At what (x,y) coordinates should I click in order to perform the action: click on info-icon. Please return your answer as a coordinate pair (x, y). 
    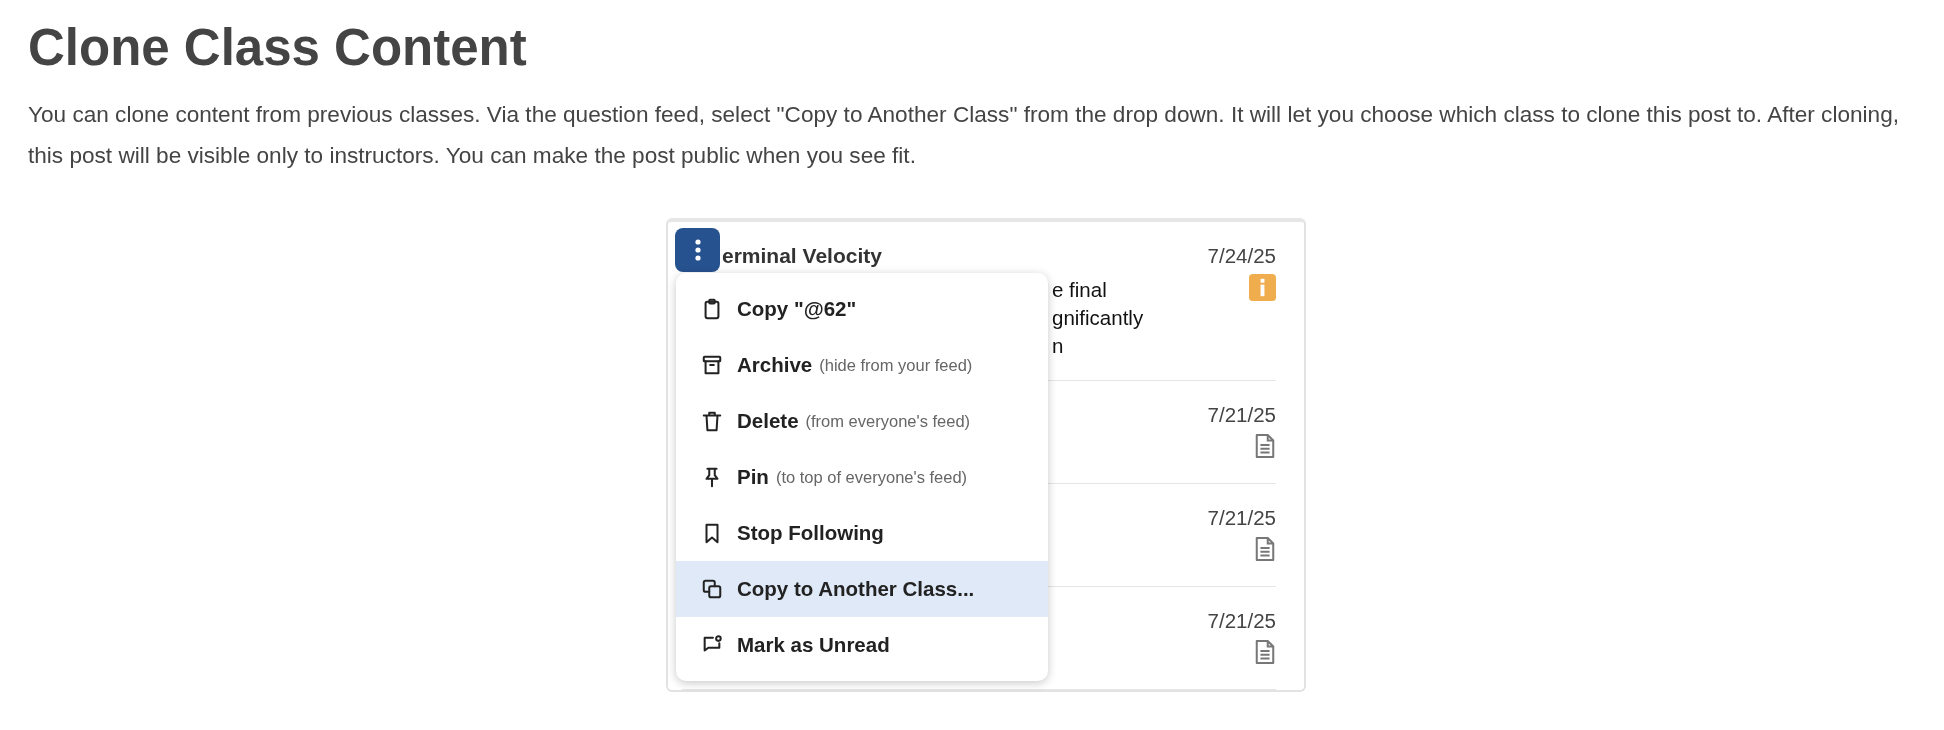
    Looking at the image, I should click on (1262, 287).